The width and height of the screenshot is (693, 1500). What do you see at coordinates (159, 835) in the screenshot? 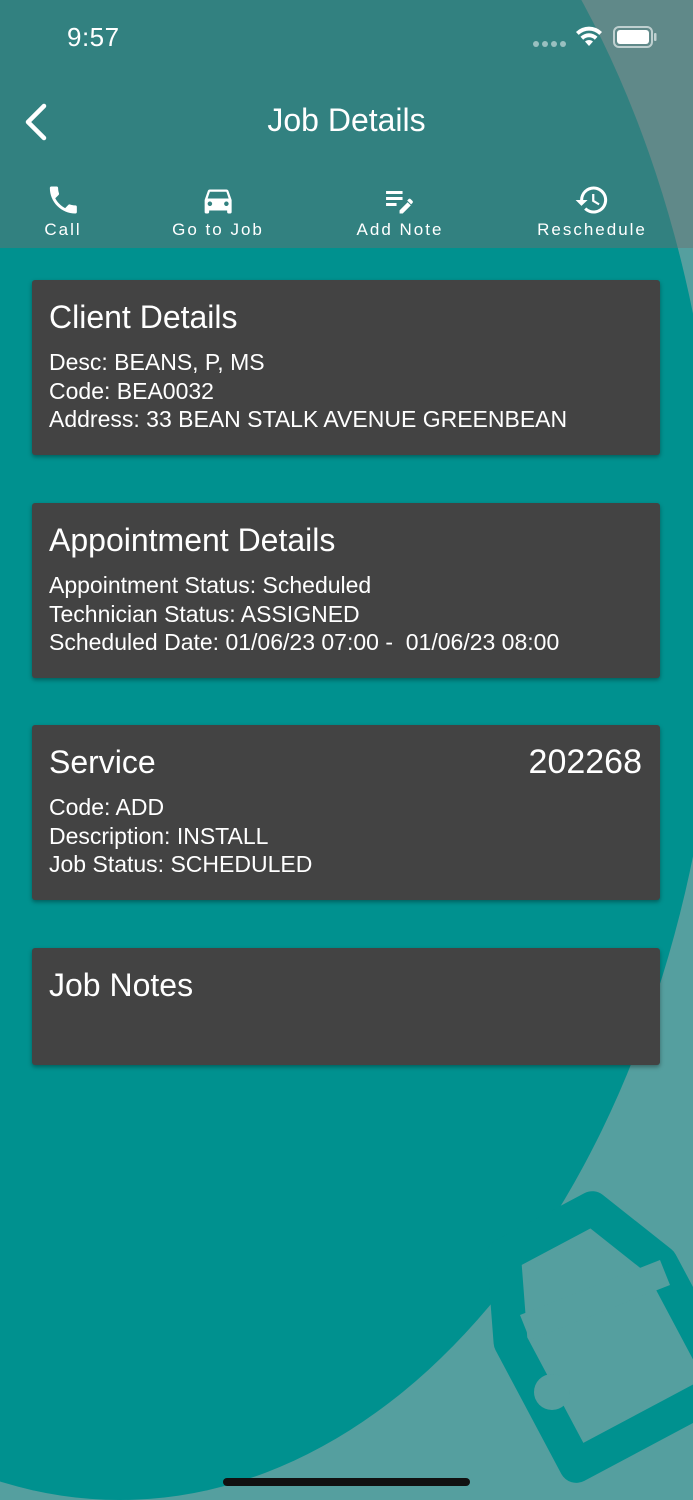
I see `service-description: Description: INSTALL` at bounding box center [159, 835].